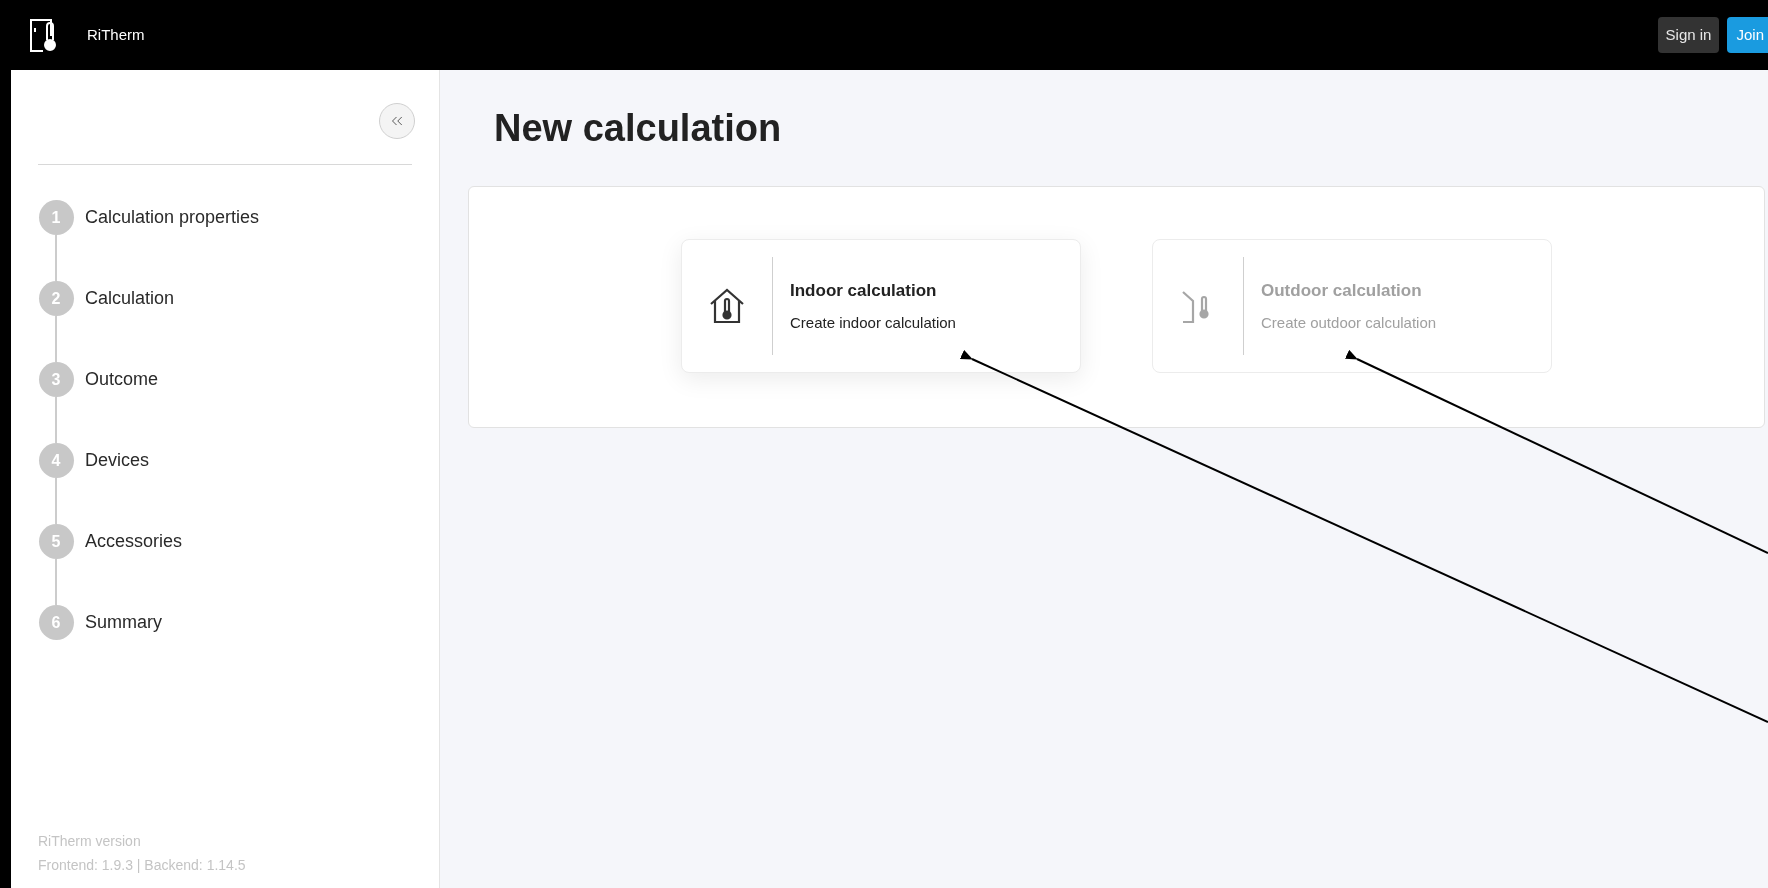 The height and width of the screenshot is (888, 1768). I want to click on step-label: Devices, so click(117, 460).